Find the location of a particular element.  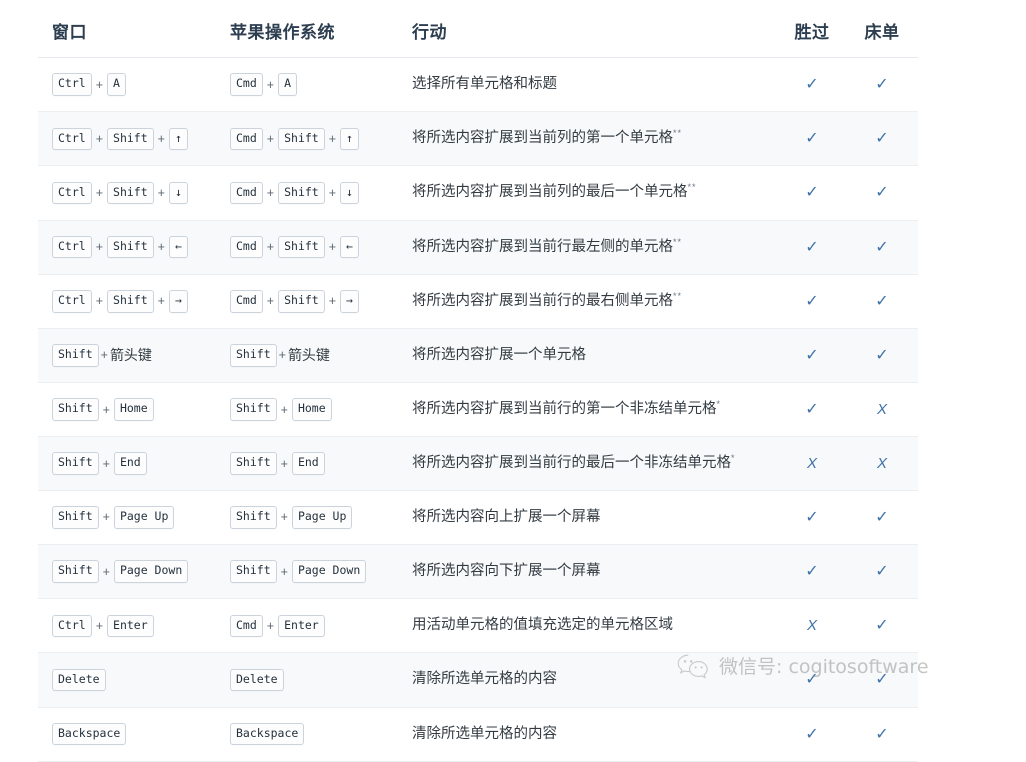

cell-windows-shortcut: Shift + Page Down is located at coordinates (127, 572).